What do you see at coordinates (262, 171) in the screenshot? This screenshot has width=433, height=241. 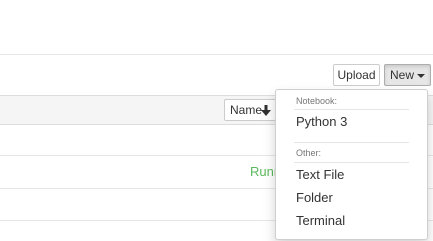 I see `row-status: Running` at bounding box center [262, 171].